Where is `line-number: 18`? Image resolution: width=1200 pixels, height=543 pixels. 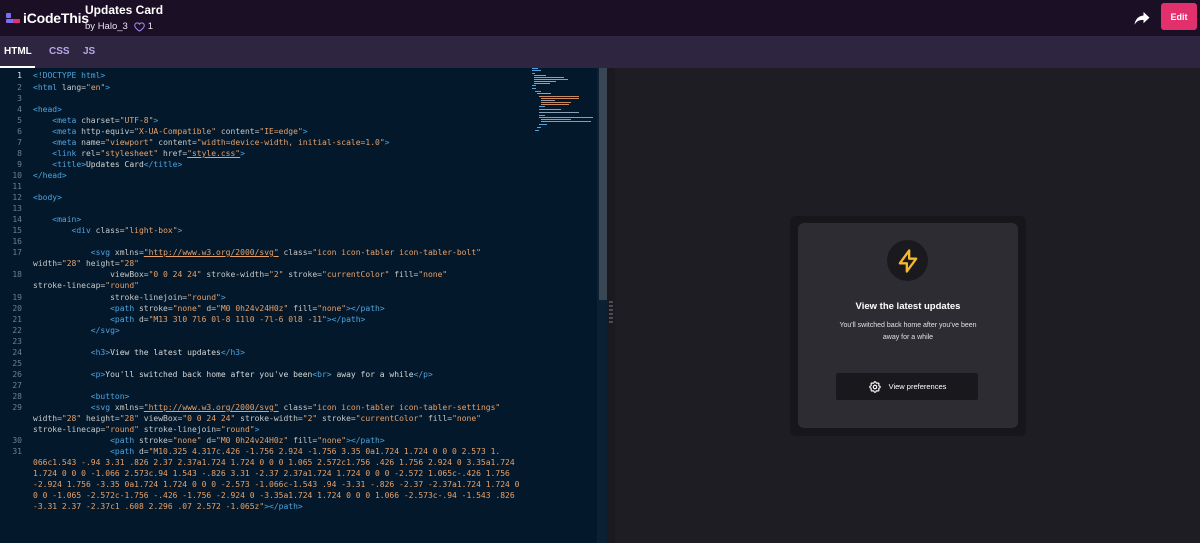
line-number: 18 is located at coordinates (17, 274).